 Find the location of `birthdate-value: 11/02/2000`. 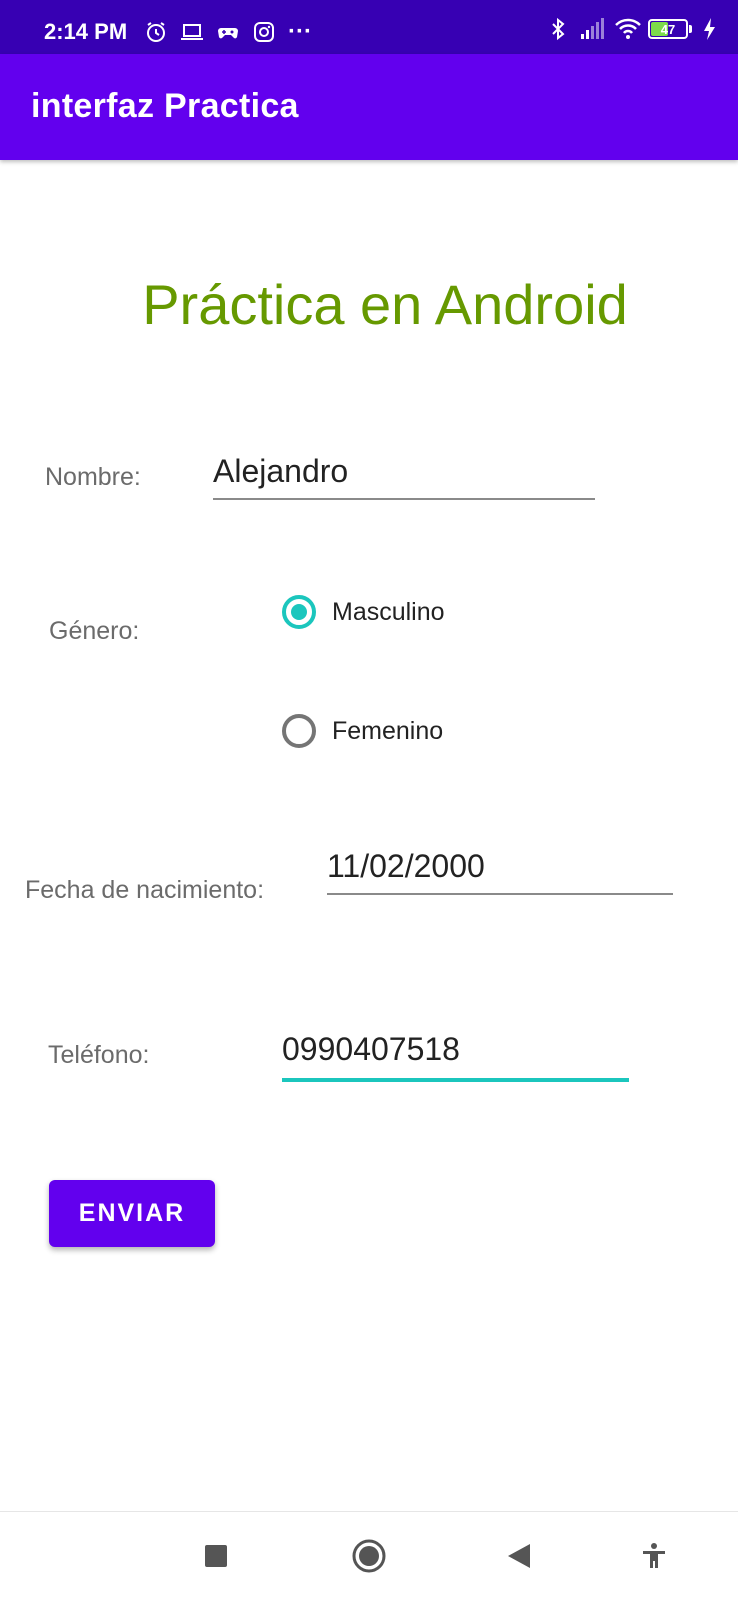

birthdate-value: 11/02/2000 is located at coordinates (406, 866).